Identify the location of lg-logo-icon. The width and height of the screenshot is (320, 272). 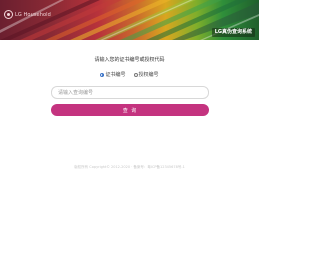
(8, 14).